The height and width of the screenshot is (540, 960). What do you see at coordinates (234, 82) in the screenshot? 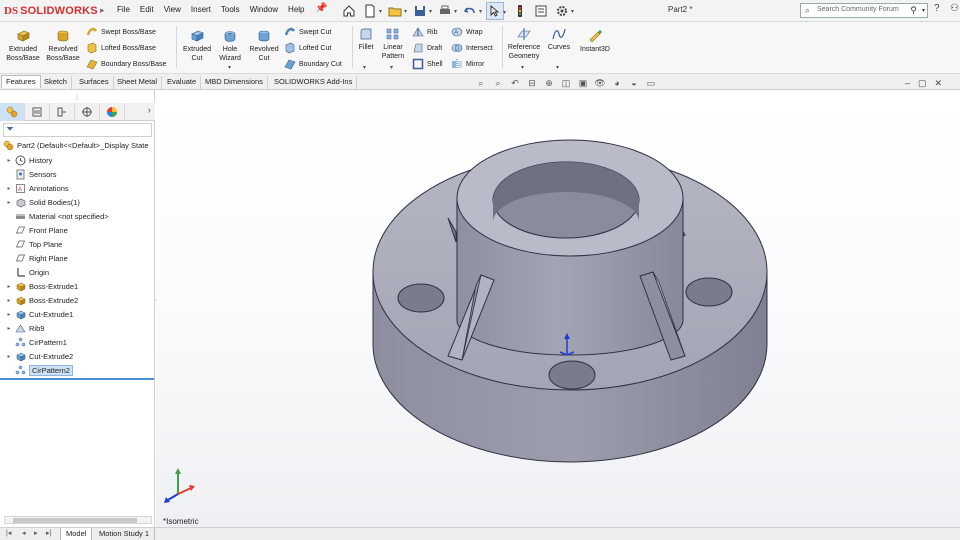
I see `tab-mbd-dimensions: MBD Dimensions` at bounding box center [234, 82].